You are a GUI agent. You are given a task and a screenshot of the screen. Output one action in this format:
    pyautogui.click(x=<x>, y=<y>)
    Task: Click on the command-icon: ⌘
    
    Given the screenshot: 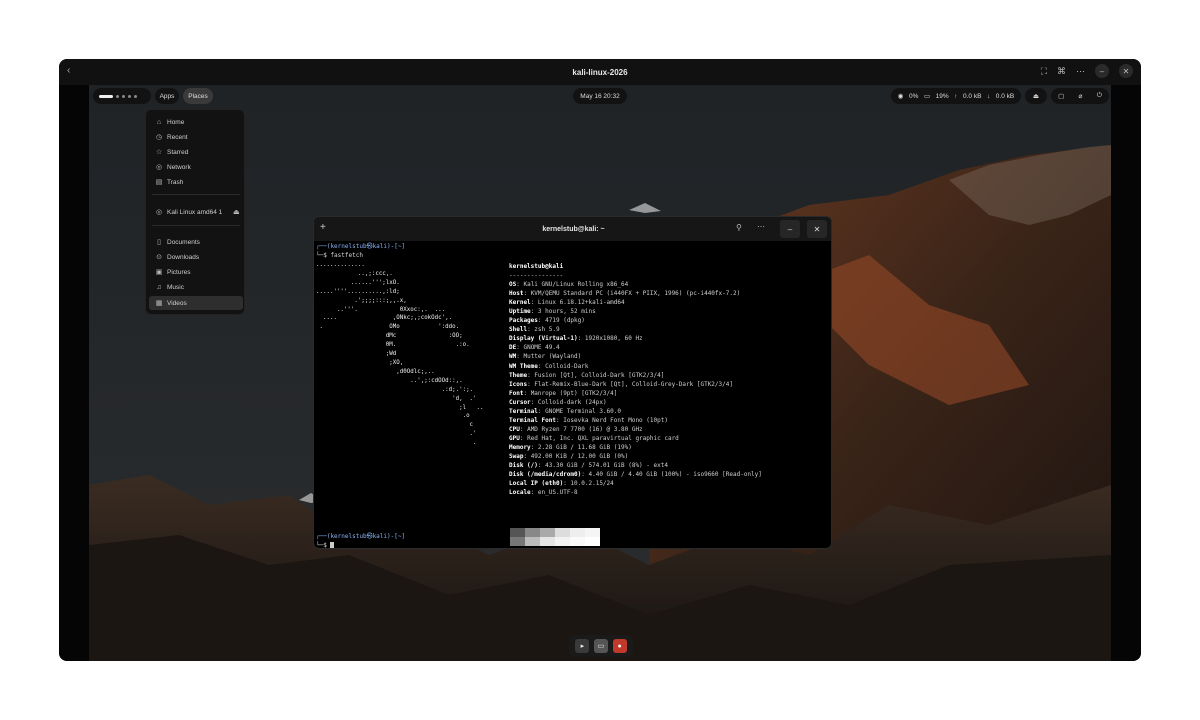 What is the action you would take?
    pyautogui.click(x=1061, y=71)
    